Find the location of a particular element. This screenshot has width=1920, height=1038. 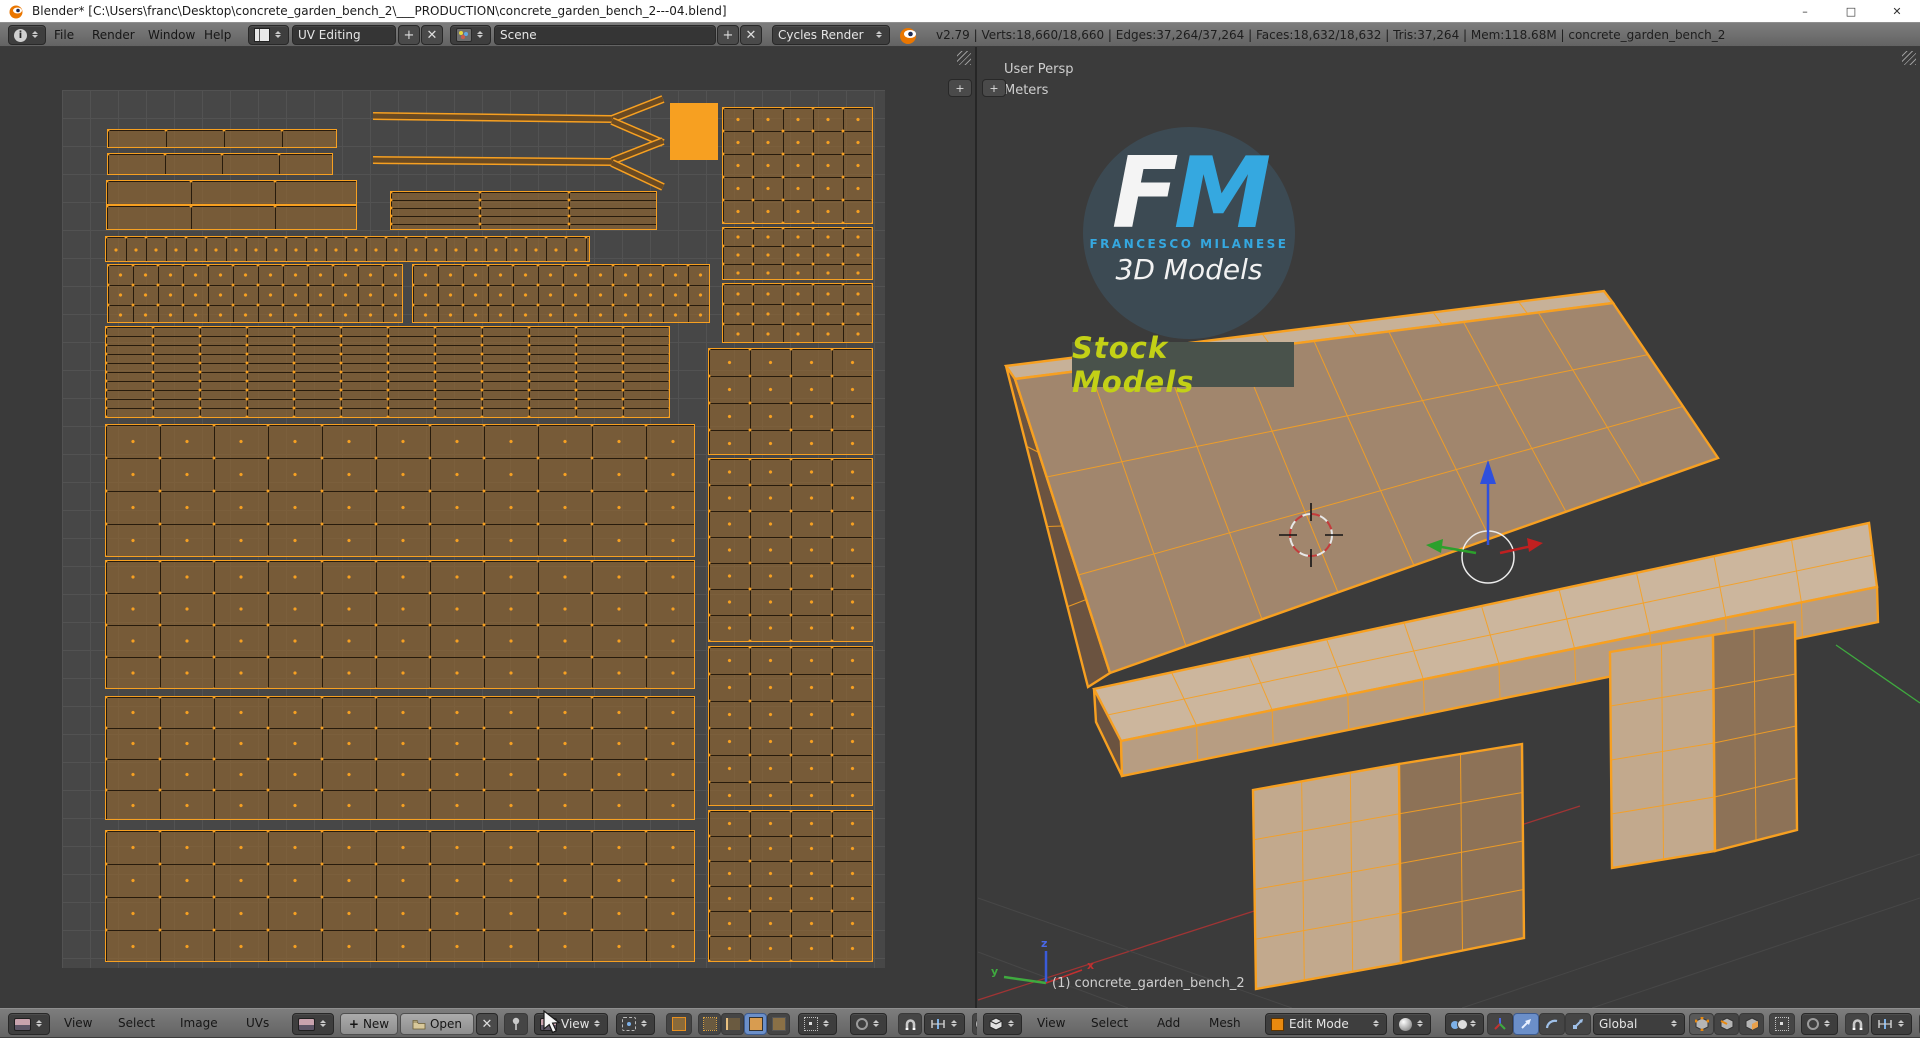

face-mode-cube-icon is located at coordinates (1751, 1024).